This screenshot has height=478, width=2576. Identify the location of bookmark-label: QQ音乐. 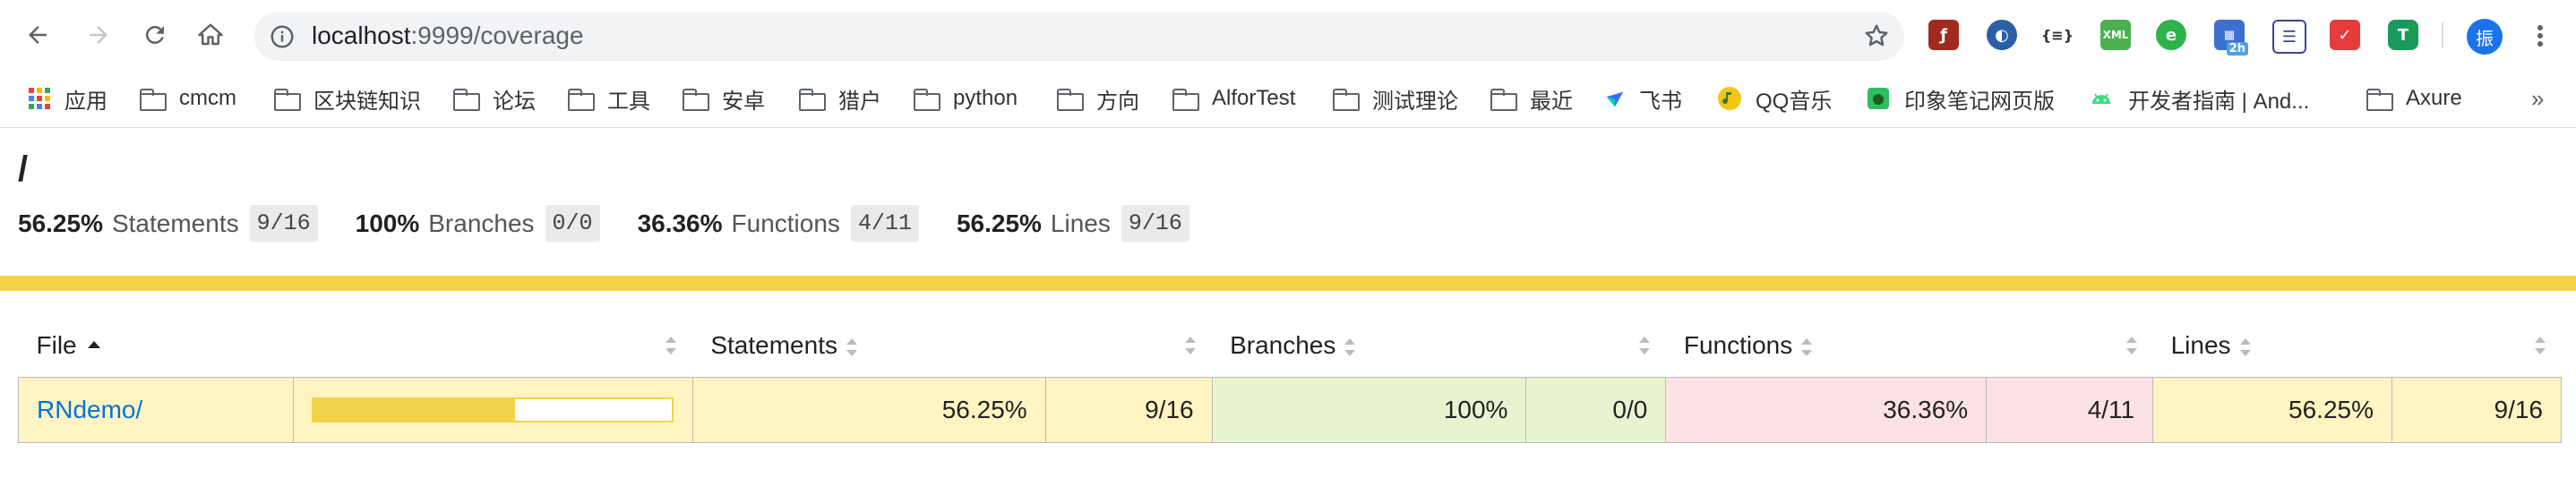
(1794, 101).